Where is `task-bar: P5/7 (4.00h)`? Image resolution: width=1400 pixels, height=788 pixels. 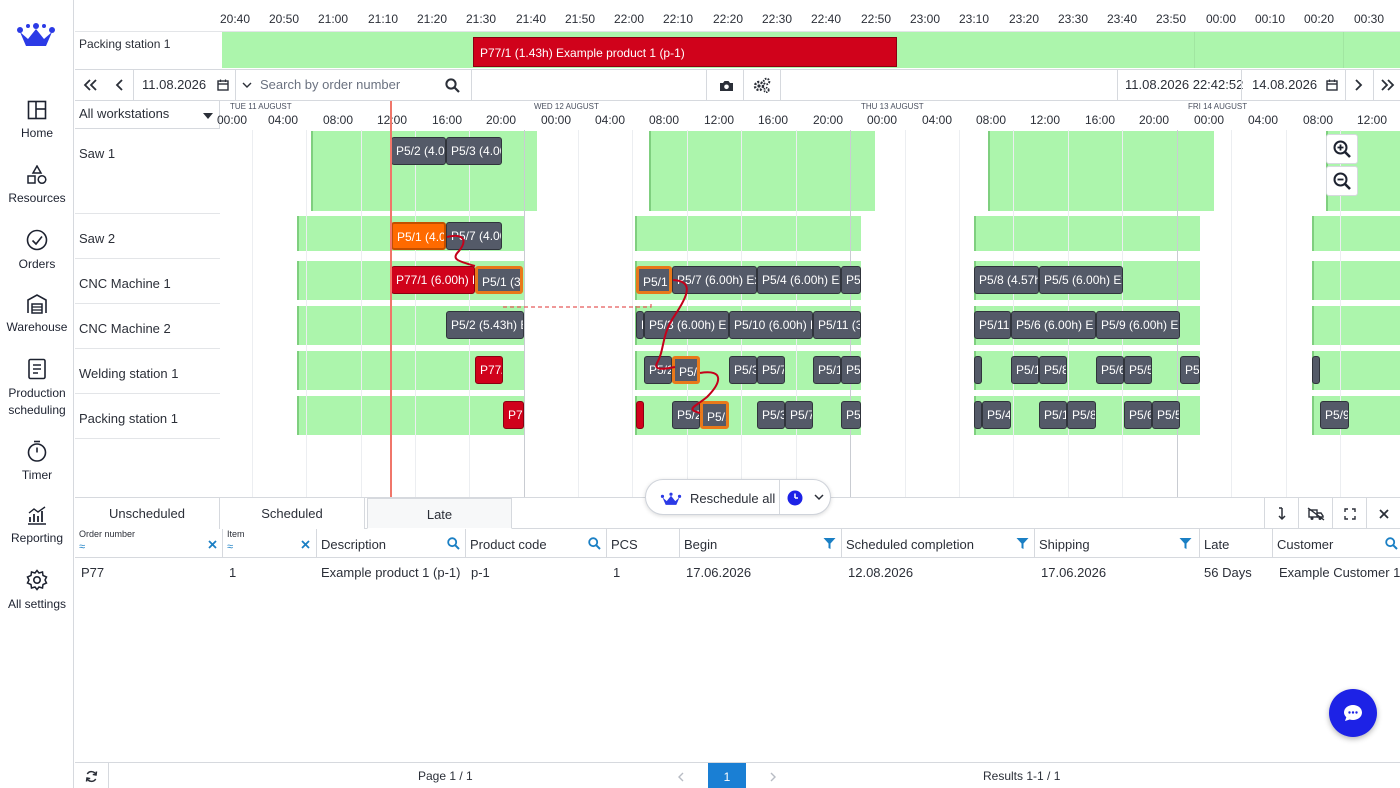 task-bar: P5/7 (4.00h) is located at coordinates (474, 236).